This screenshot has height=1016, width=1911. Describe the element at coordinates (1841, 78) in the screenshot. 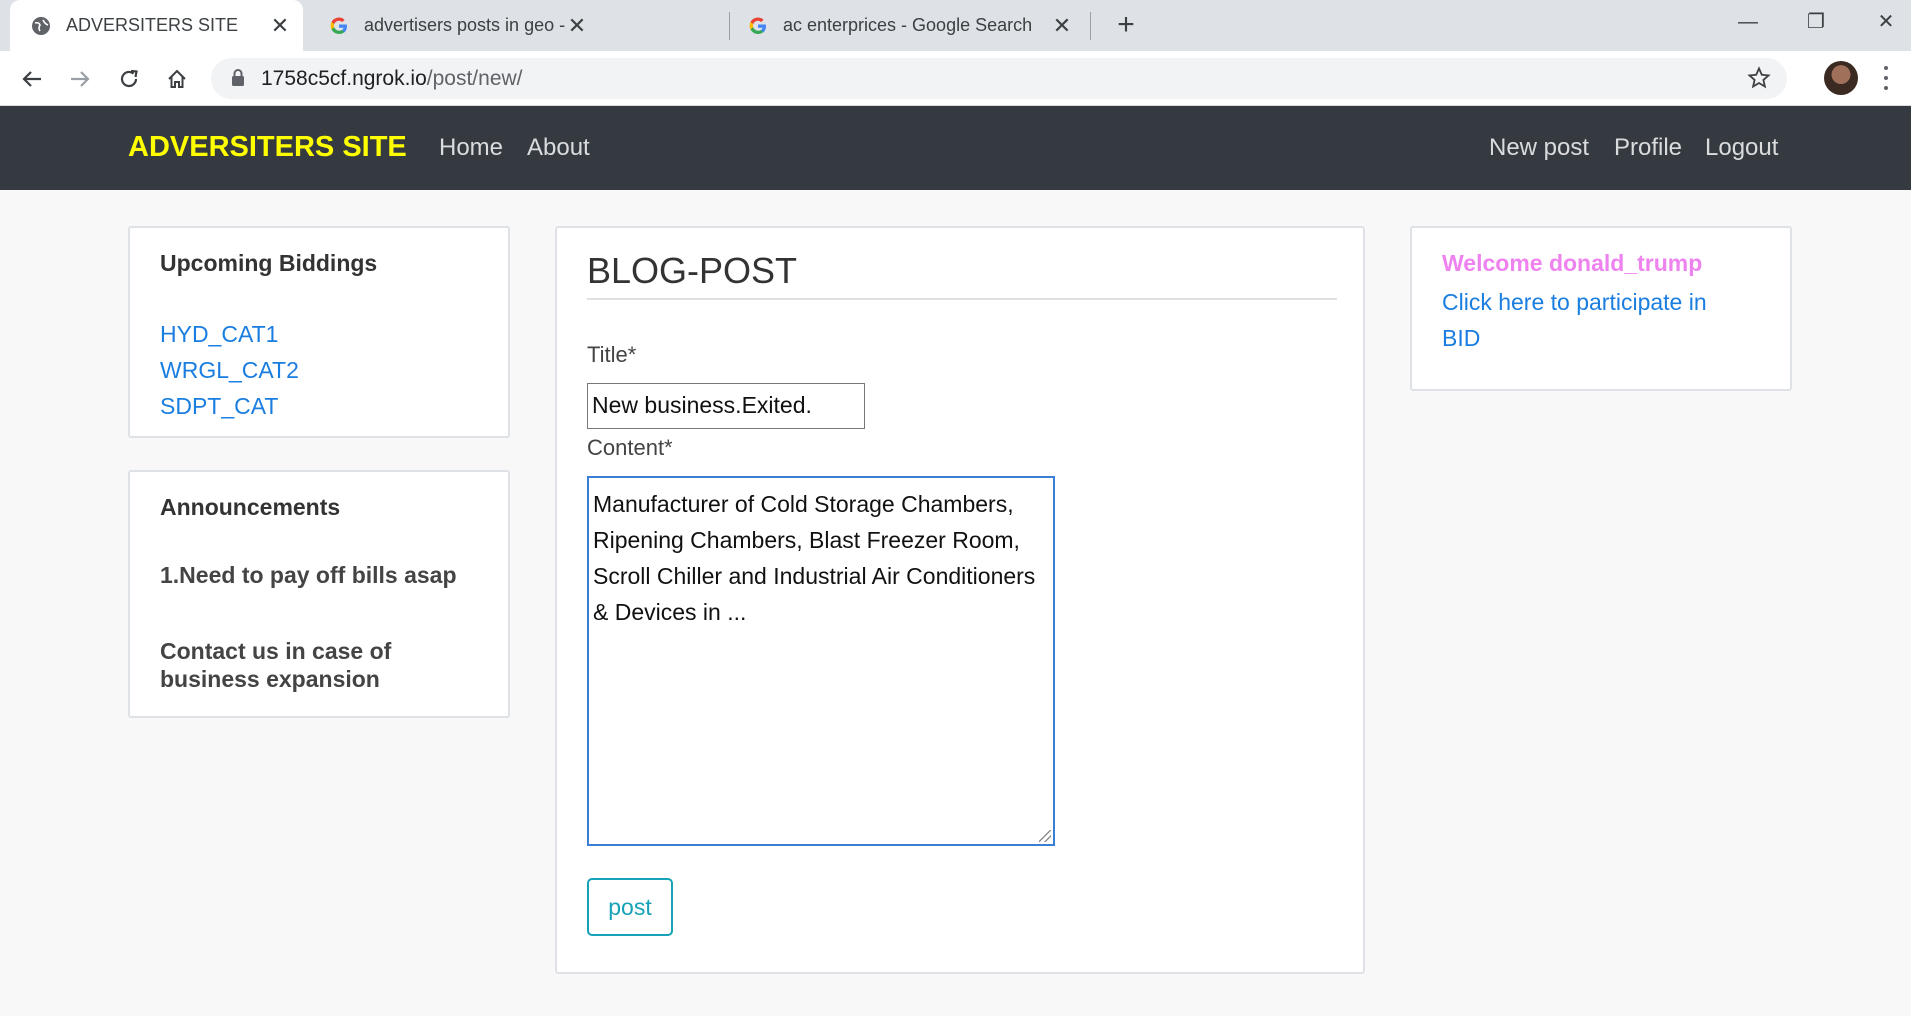

I see `profile-avatar` at that location.